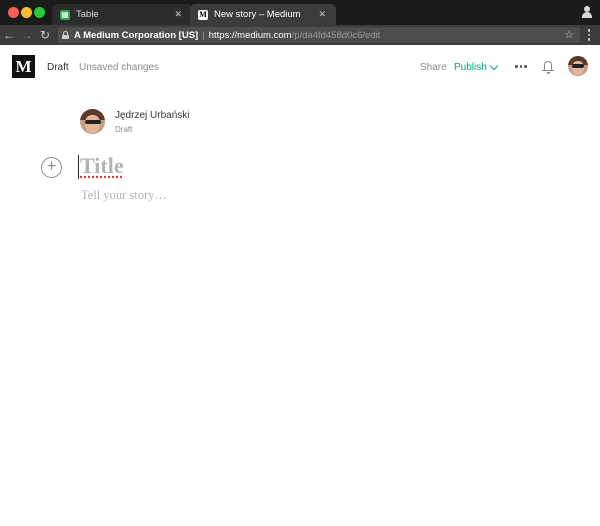  What do you see at coordinates (521, 66) in the screenshot?
I see `more-options-icon` at bounding box center [521, 66].